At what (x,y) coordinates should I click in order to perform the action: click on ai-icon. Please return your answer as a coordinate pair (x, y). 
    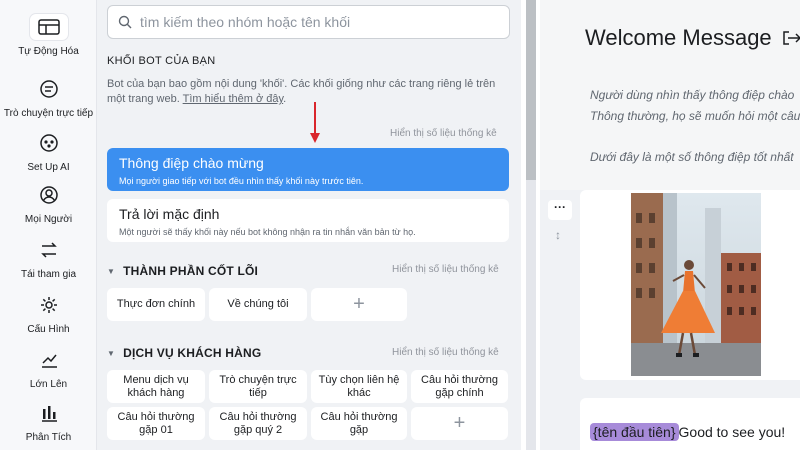
    Looking at the image, I should click on (49, 143).